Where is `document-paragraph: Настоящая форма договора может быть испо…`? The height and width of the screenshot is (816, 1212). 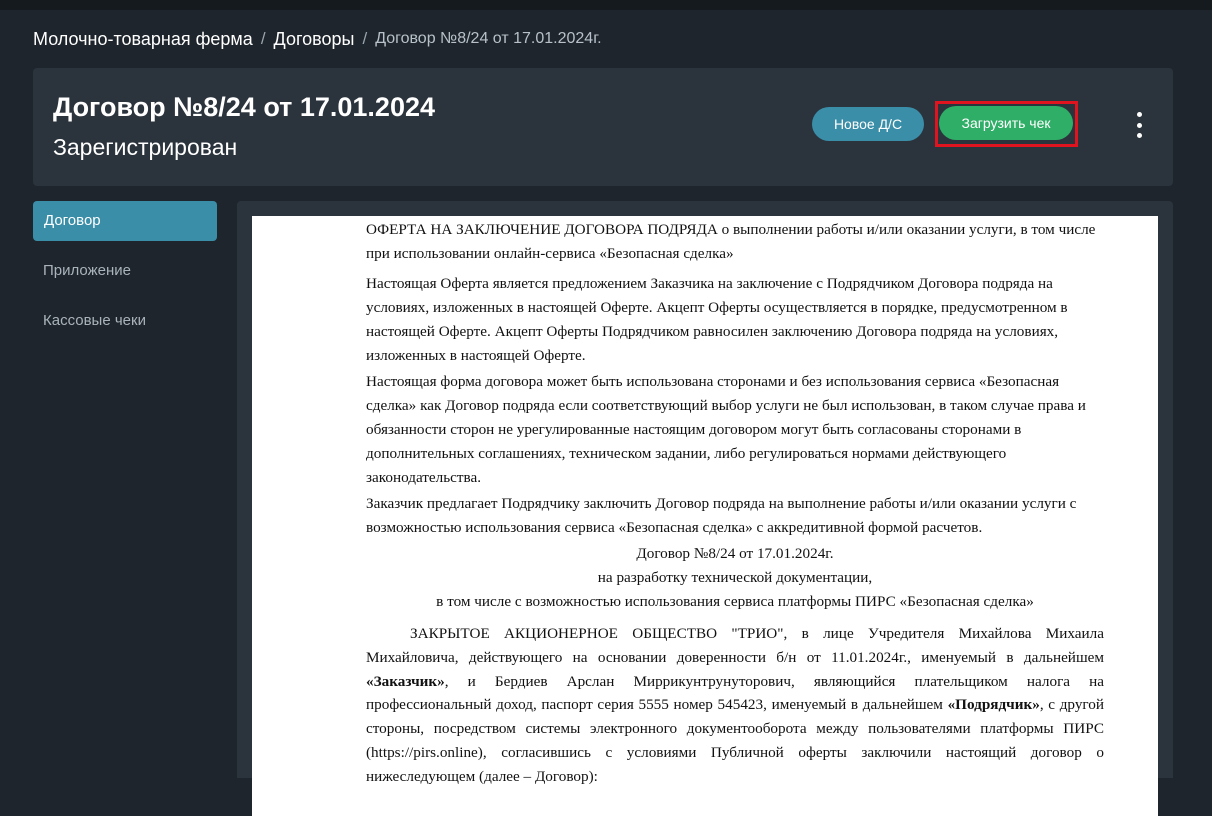 document-paragraph: Настоящая форма договора может быть испо… is located at coordinates (726, 429).